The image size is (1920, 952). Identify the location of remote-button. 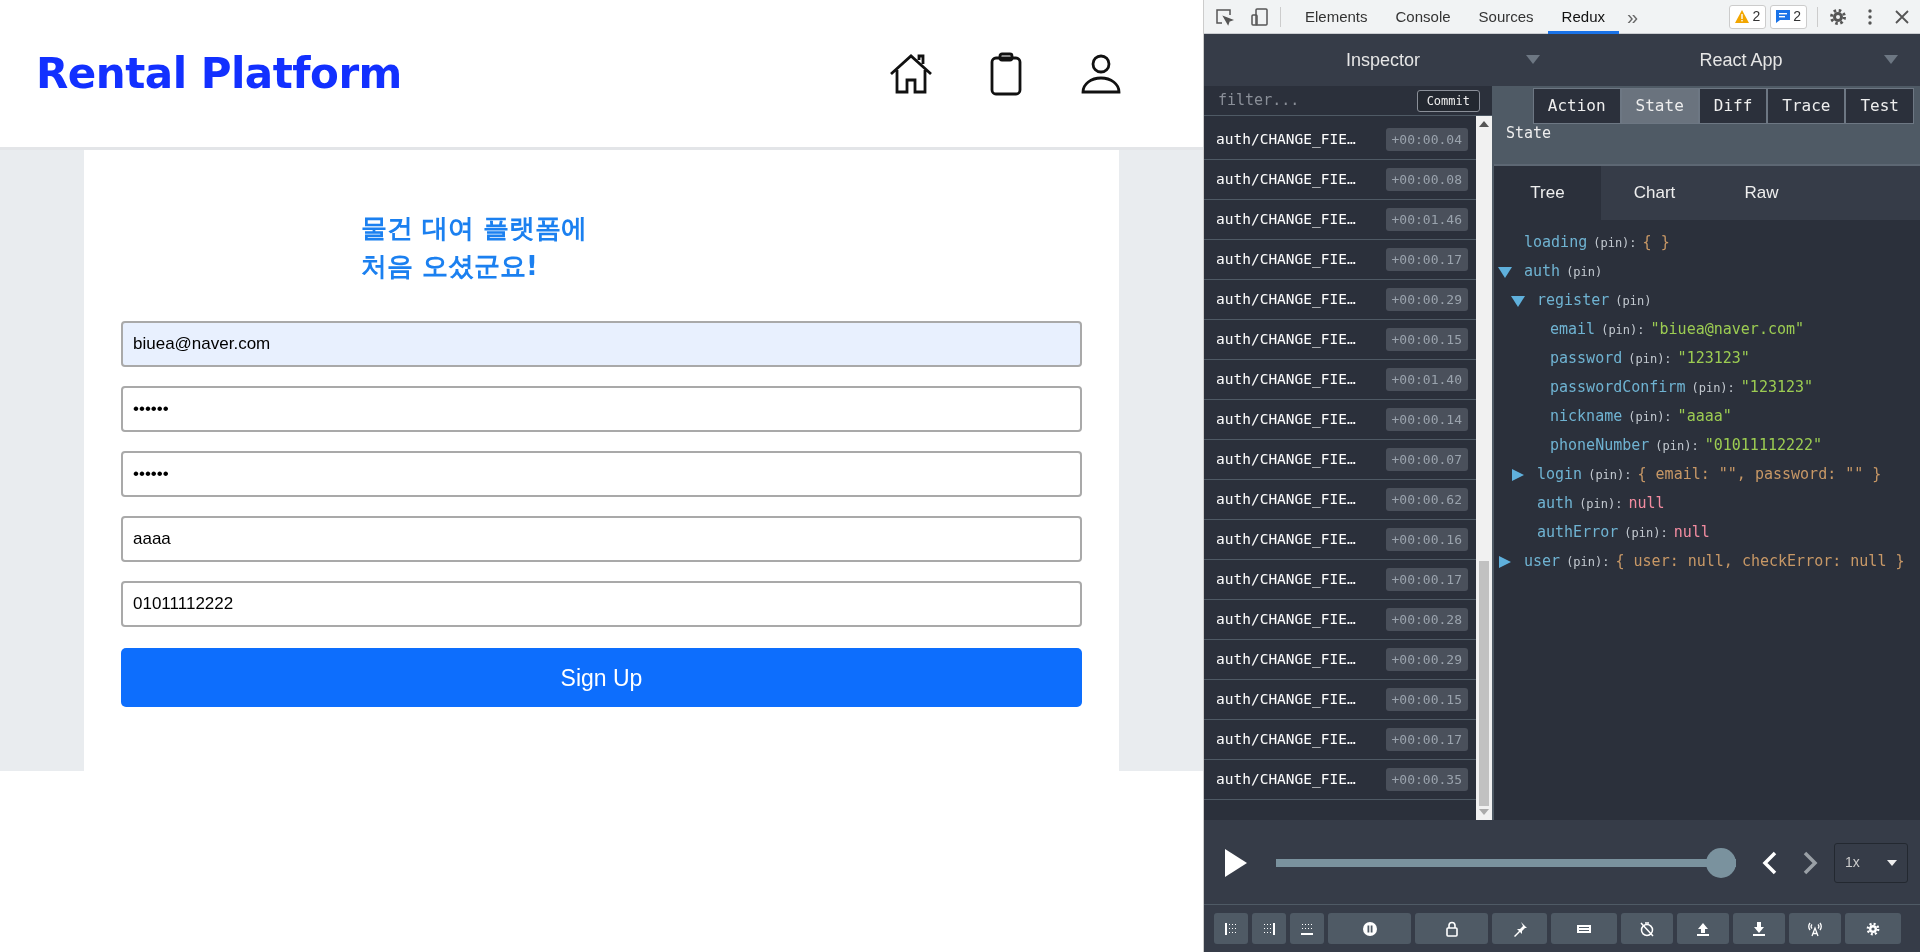
(1815, 928).